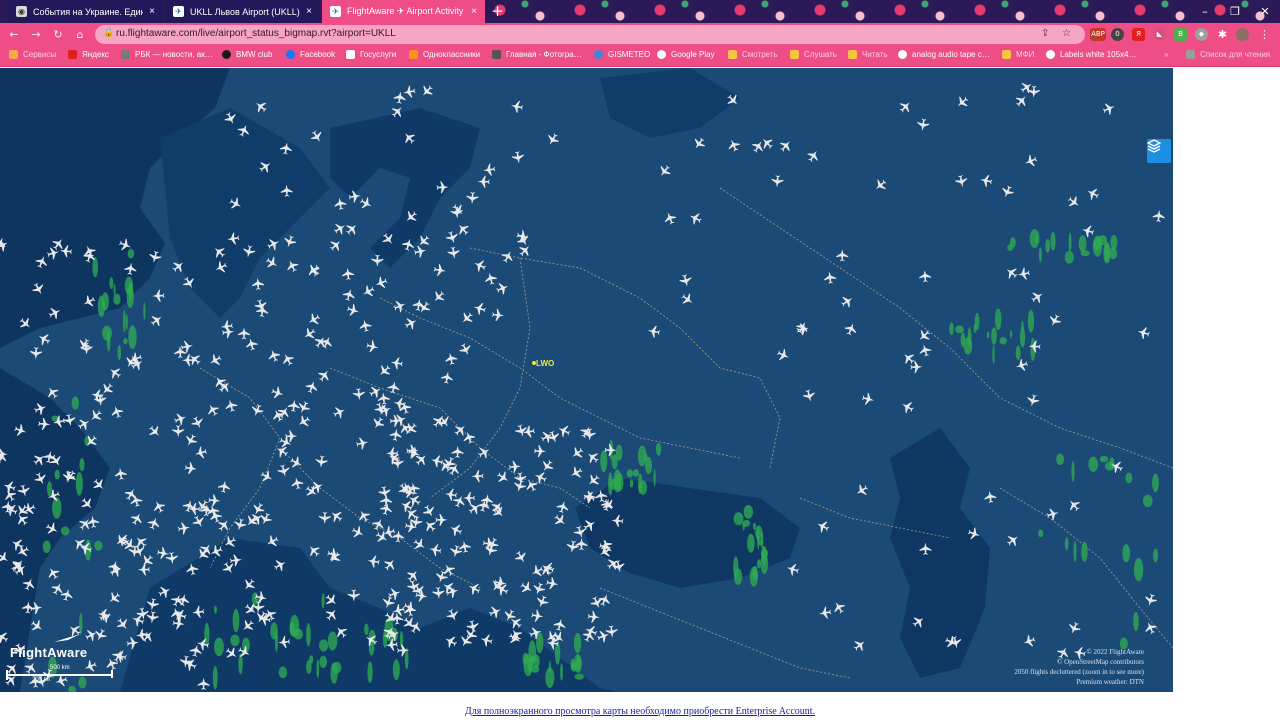 Image resolution: width=1280 pixels, height=720 pixels. What do you see at coordinates (85, 11) in the screenshot?
I see `tab-1: ◉ События на Украине. Единая т… ×` at bounding box center [85, 11].